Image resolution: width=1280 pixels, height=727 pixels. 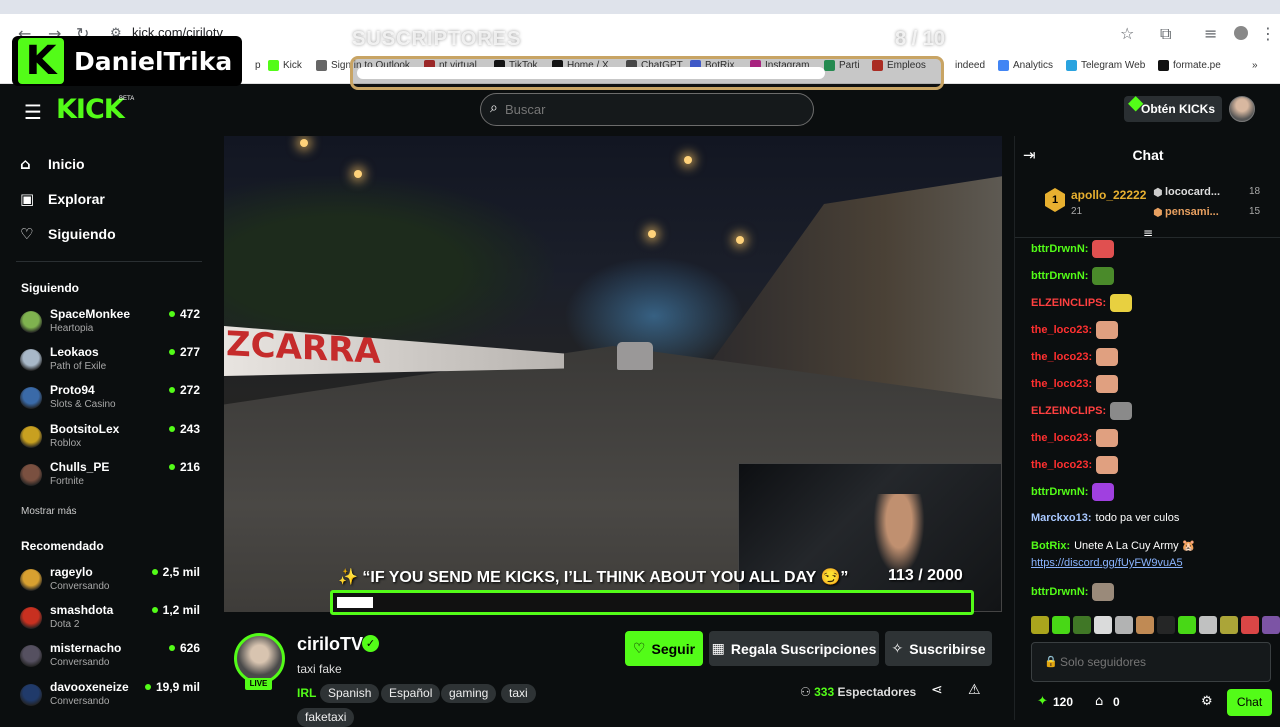 I want to click on bookmark-item: indeed, so click(x=962, y=65).